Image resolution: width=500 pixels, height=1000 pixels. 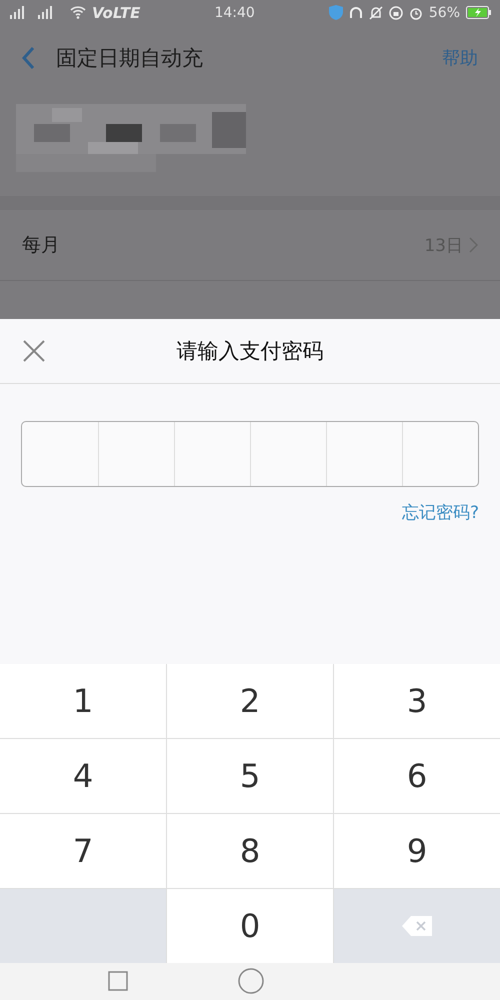 I want to click on rotation-lock-icon, so click(x=395, y=13).